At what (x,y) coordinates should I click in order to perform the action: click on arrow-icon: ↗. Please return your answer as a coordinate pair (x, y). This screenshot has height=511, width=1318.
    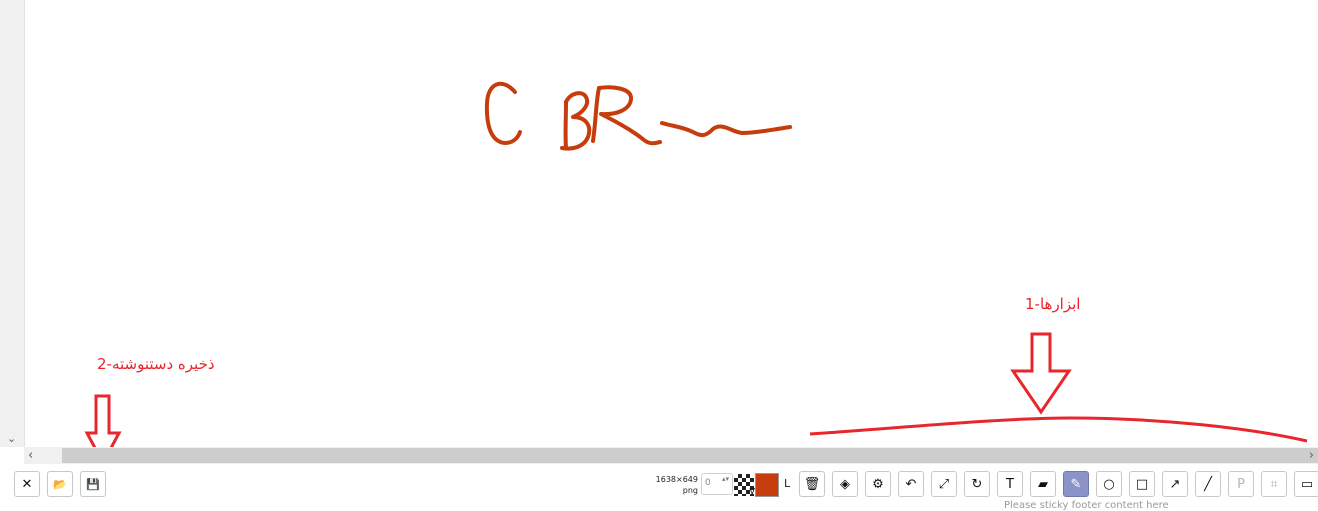
    Looking at the image, I should click on (1175, 484).